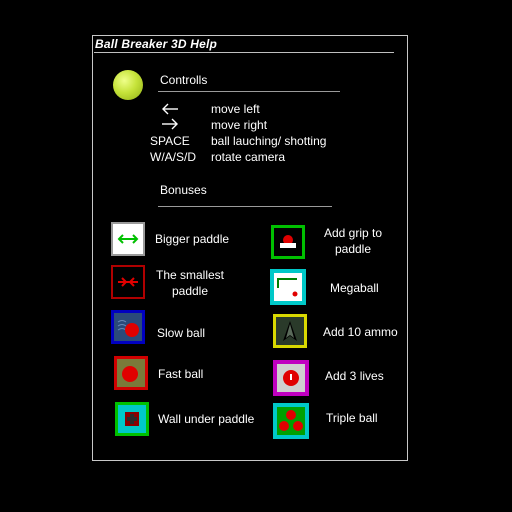 This screenshot has width=512, height=512. Describe the element at coordinates (170, 124) in the screenshot. I see `arrow-right-icon` at that location.